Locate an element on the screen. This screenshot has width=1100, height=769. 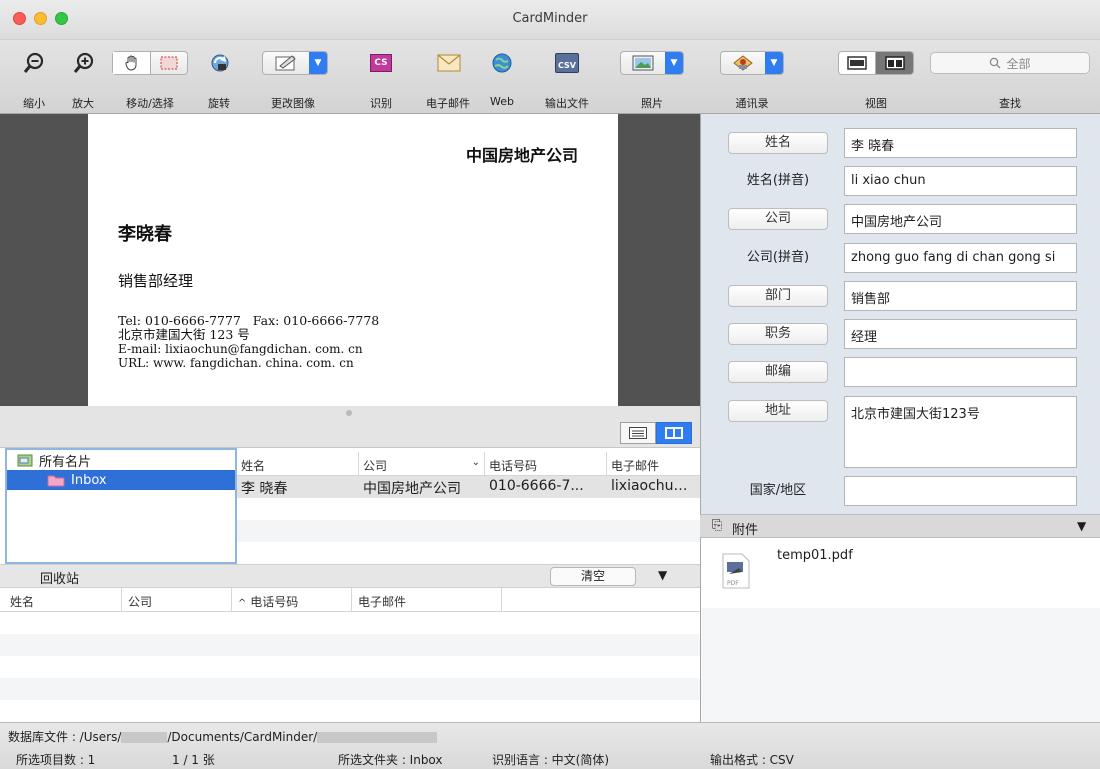
trash-label: 回收站 is located at coordinates (59, 577).